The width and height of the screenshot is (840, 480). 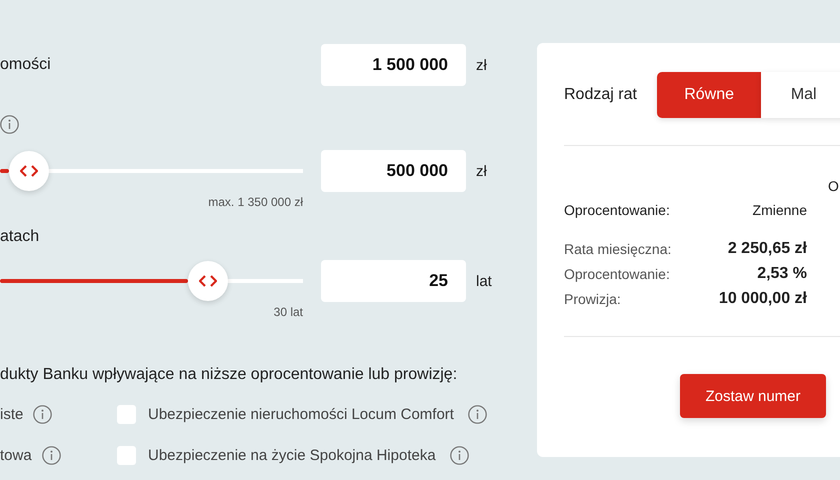 What do you see at coordinates (292, 455) in the screenshot?
I see `option-label: Ubezpieczenie na życie Spokojna Hipoteka` at bounding box center [292, 455].